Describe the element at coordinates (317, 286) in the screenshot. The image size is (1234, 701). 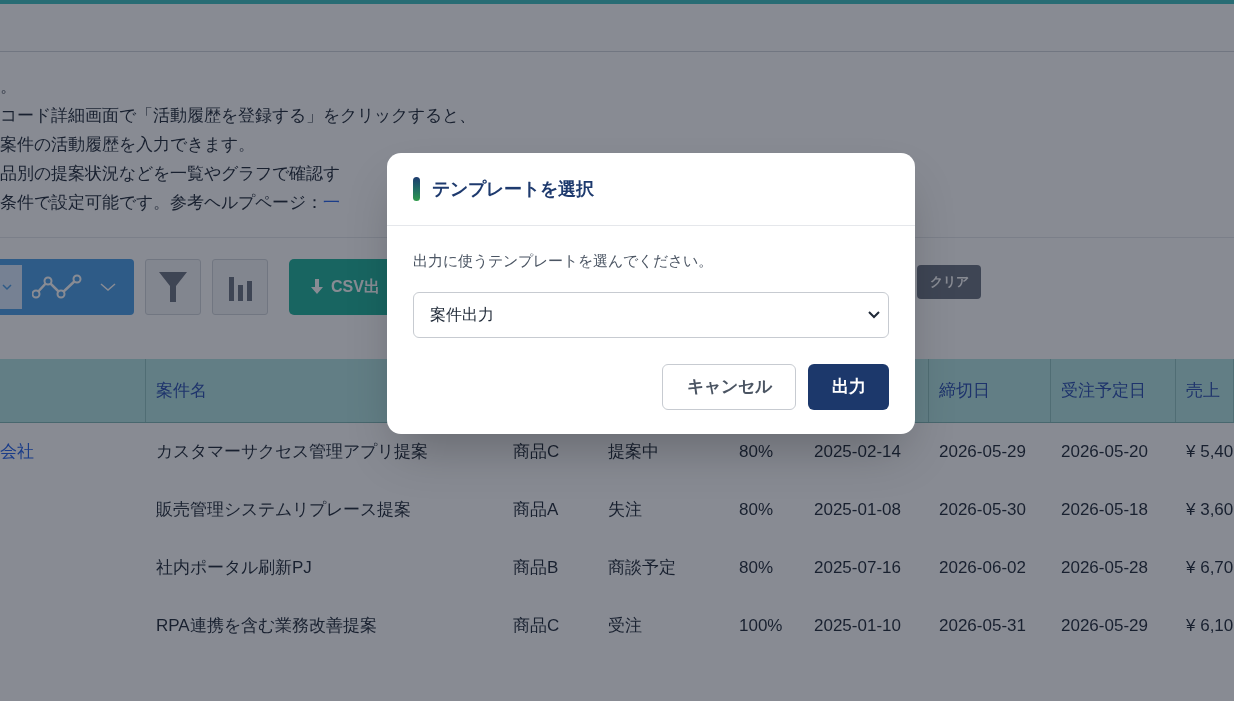
I see `download-icon` at that location.